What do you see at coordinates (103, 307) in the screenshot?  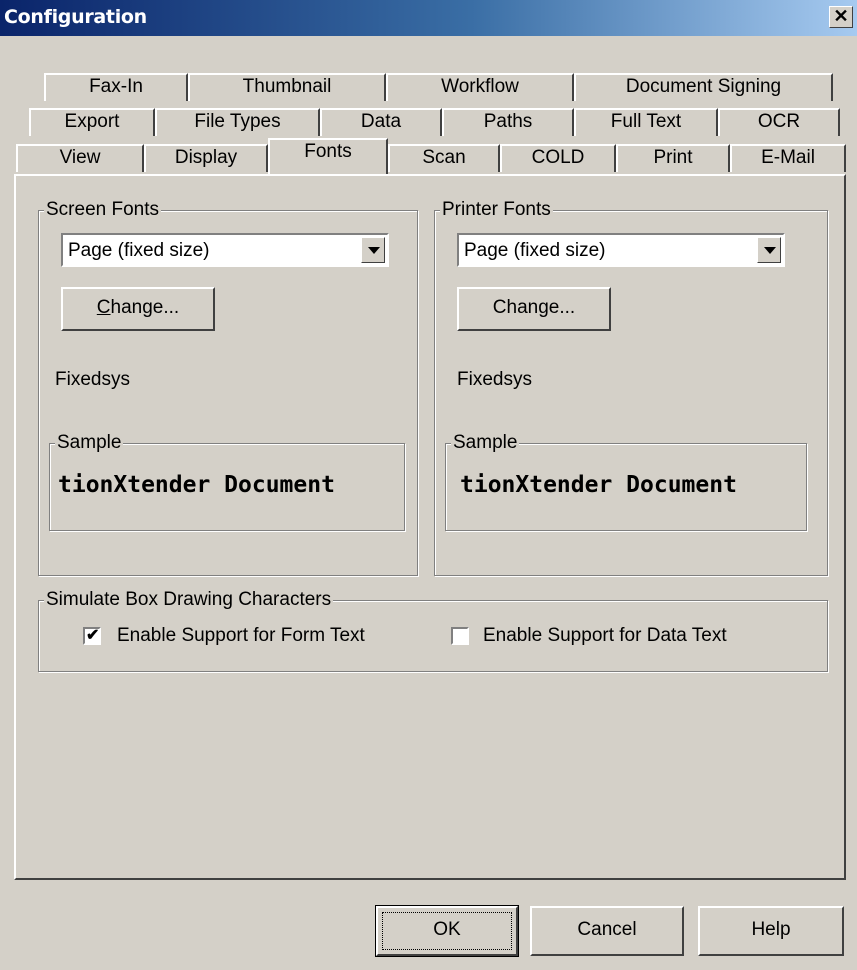 I see `screen-change-accel: C` at bounding box center [103, 307].